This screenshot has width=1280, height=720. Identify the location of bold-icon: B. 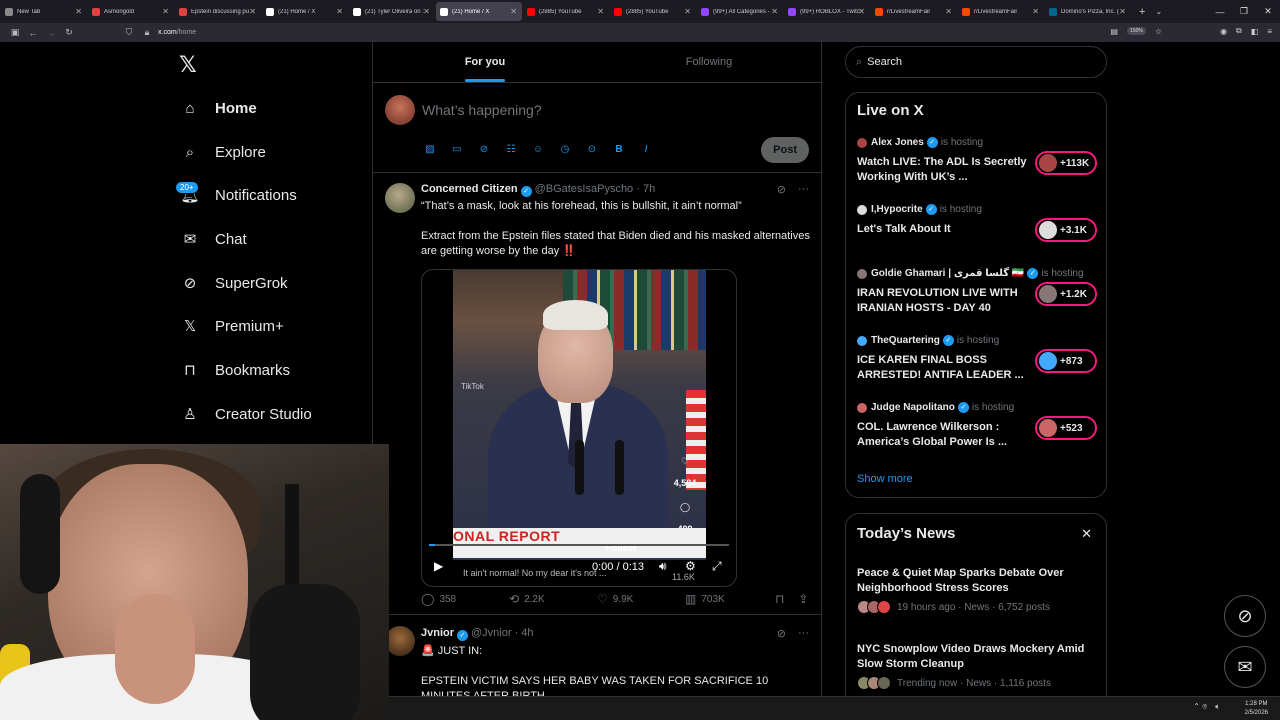
(619, 150).